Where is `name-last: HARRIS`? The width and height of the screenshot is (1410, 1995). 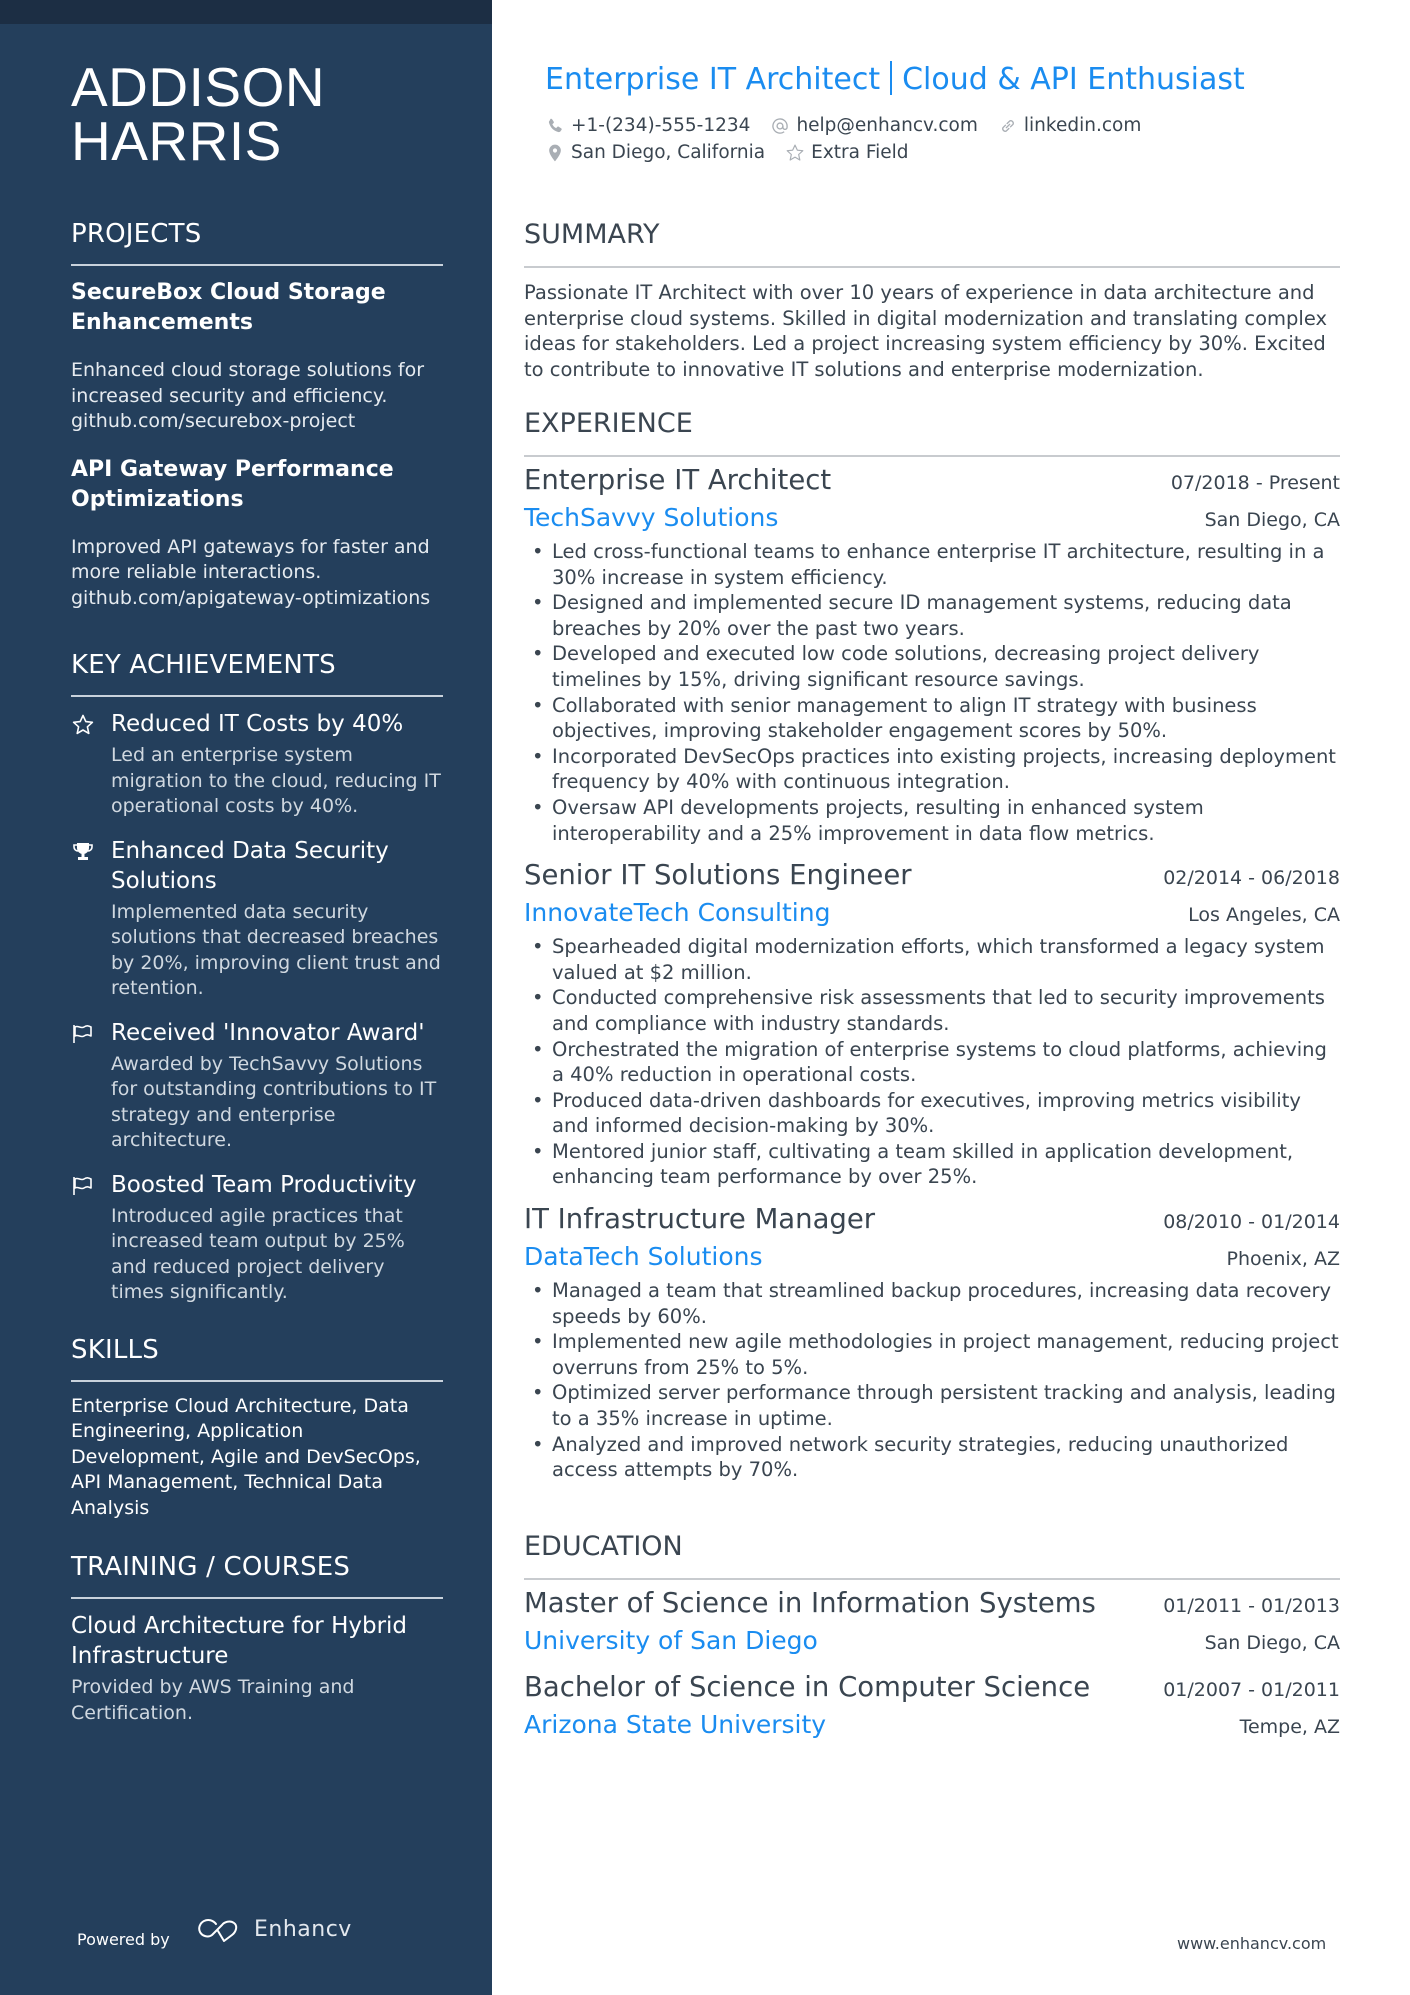 name-last: HARRIS is located at coordinates (176, 141).